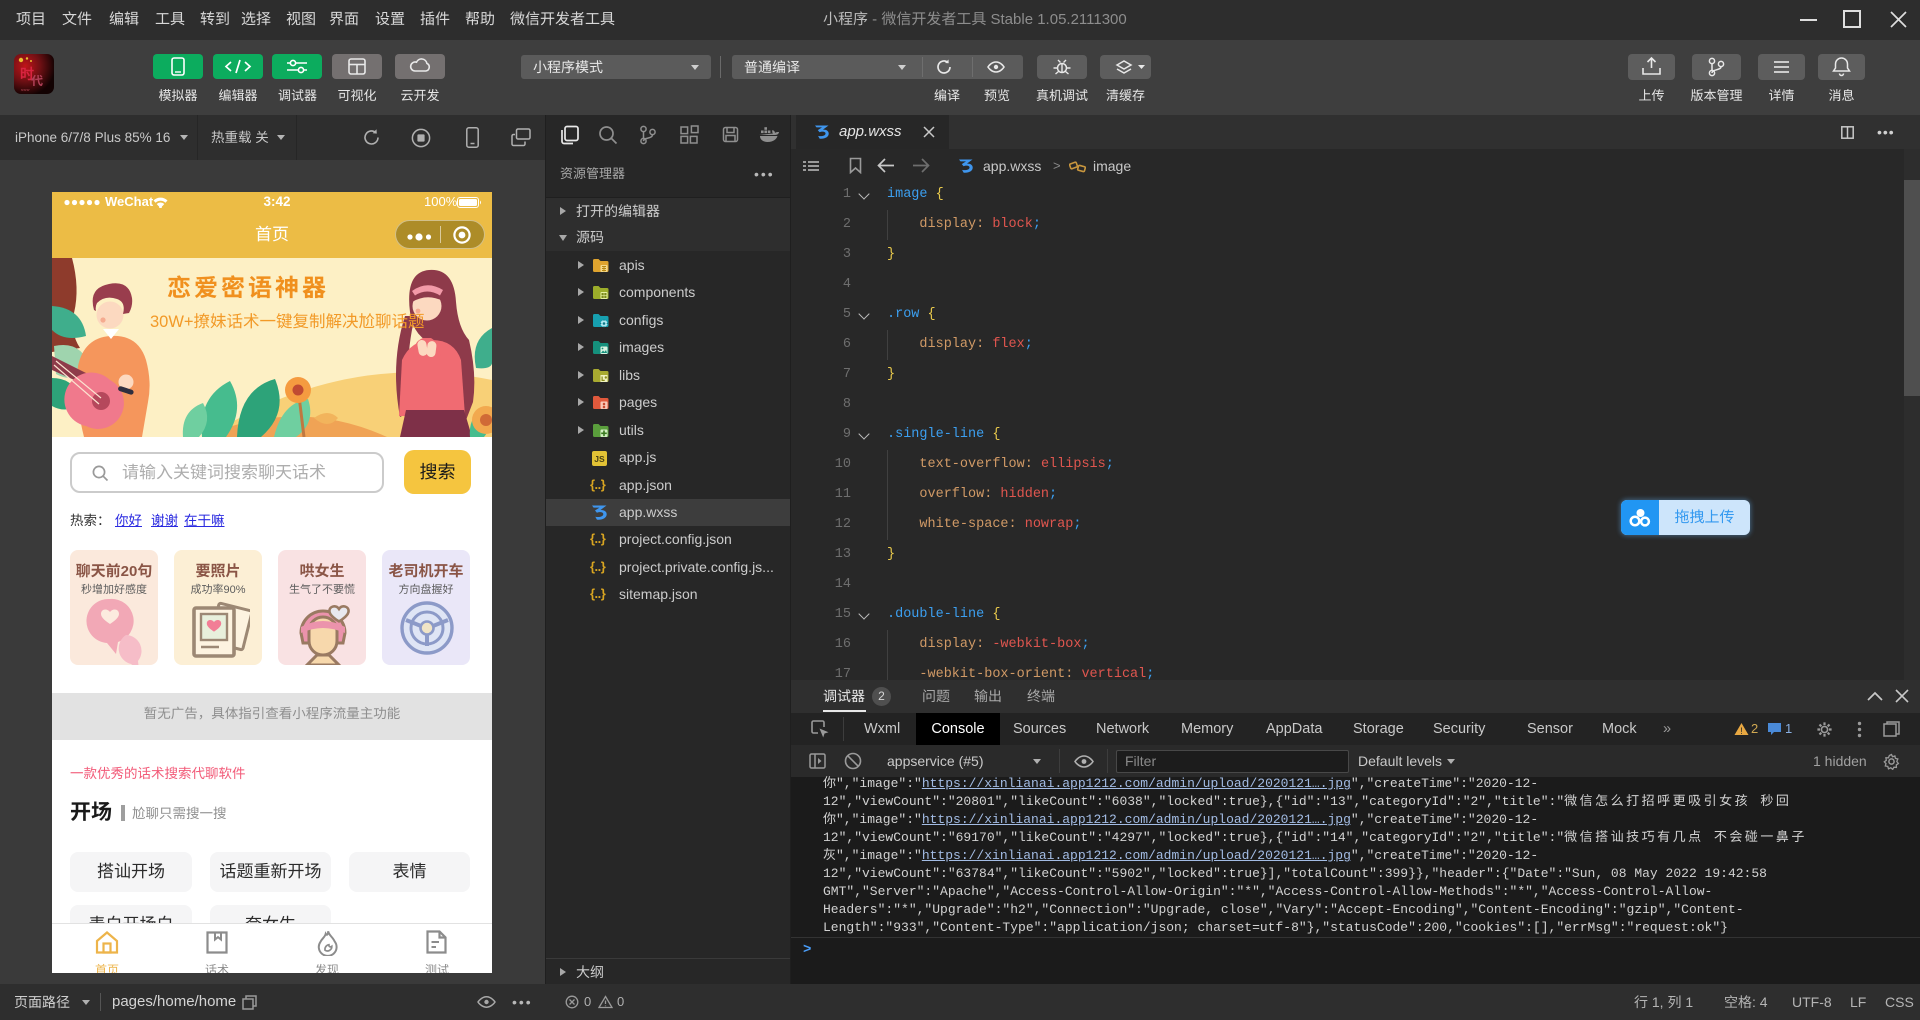 The height and width of the screenshot is (1020, 1920). What do you see at coordinates (37, 80) in the screenshot?
I see `svg-text: 代` at bounding box center [37, 80].